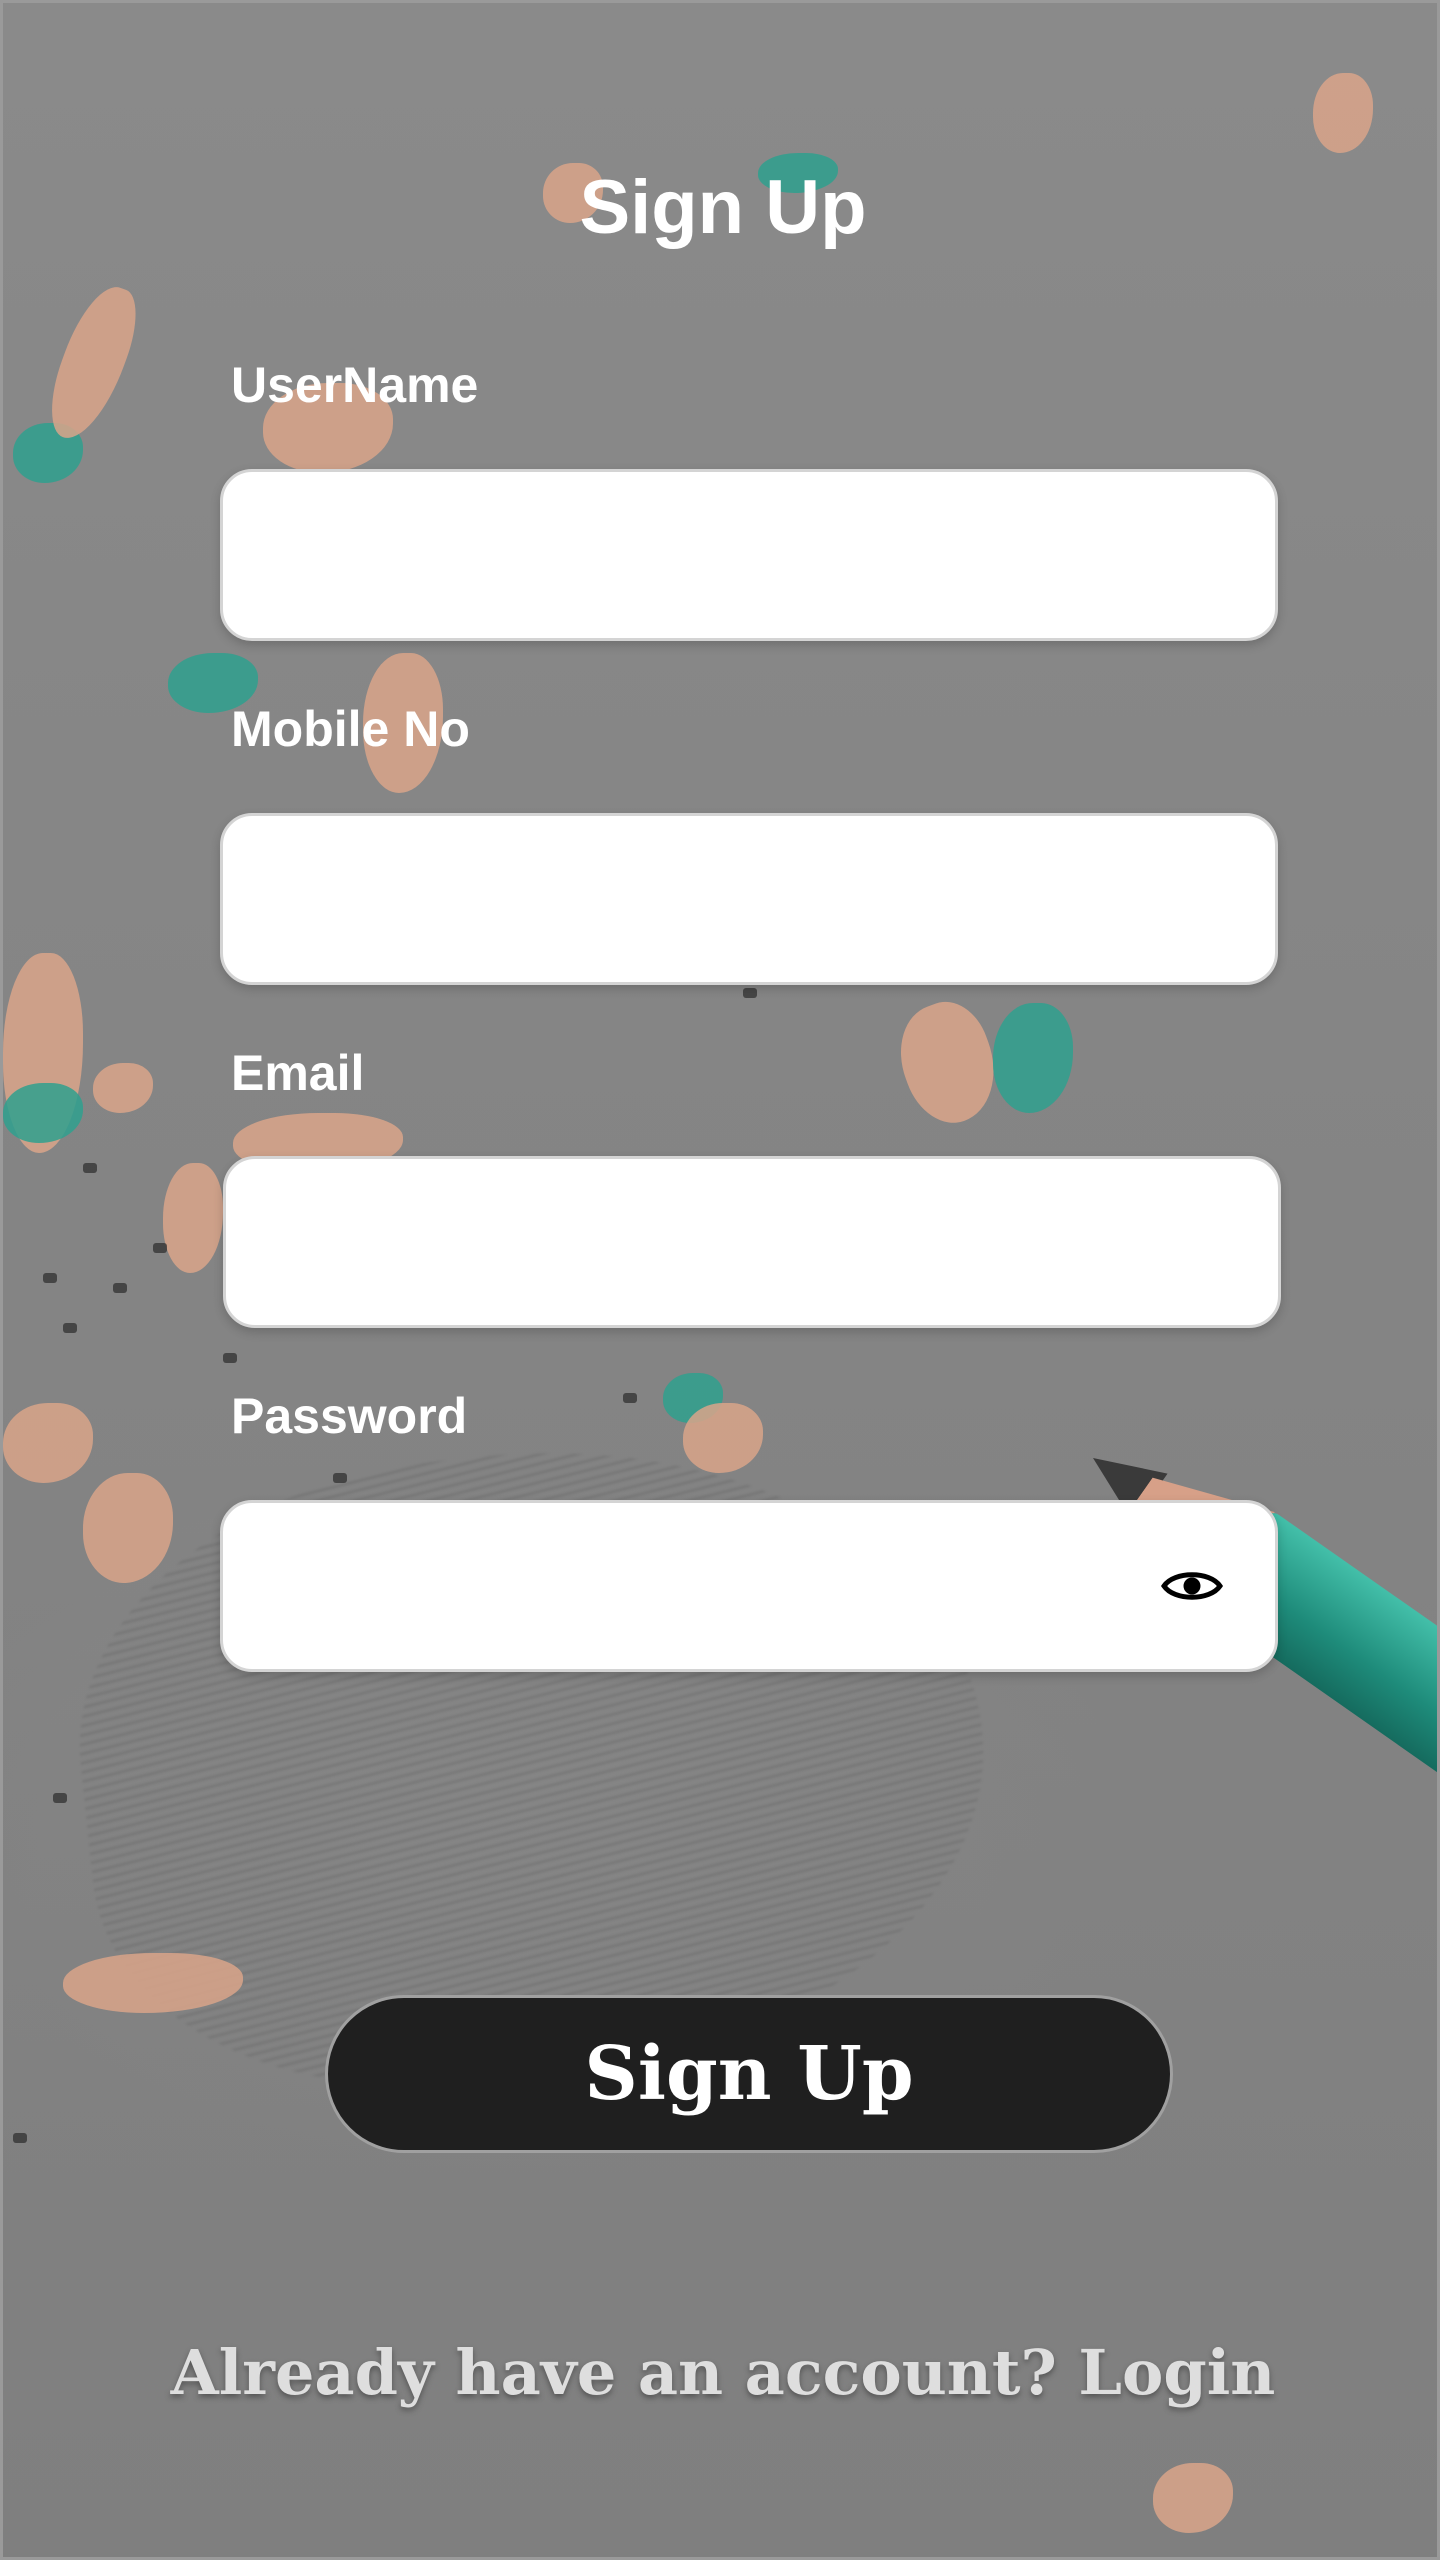 This screenshot has width=1440, height=2560. What do you see at coordinates (718, 1243) in the screenshot?
I see `email-input` at bounding box center [718, 1243].